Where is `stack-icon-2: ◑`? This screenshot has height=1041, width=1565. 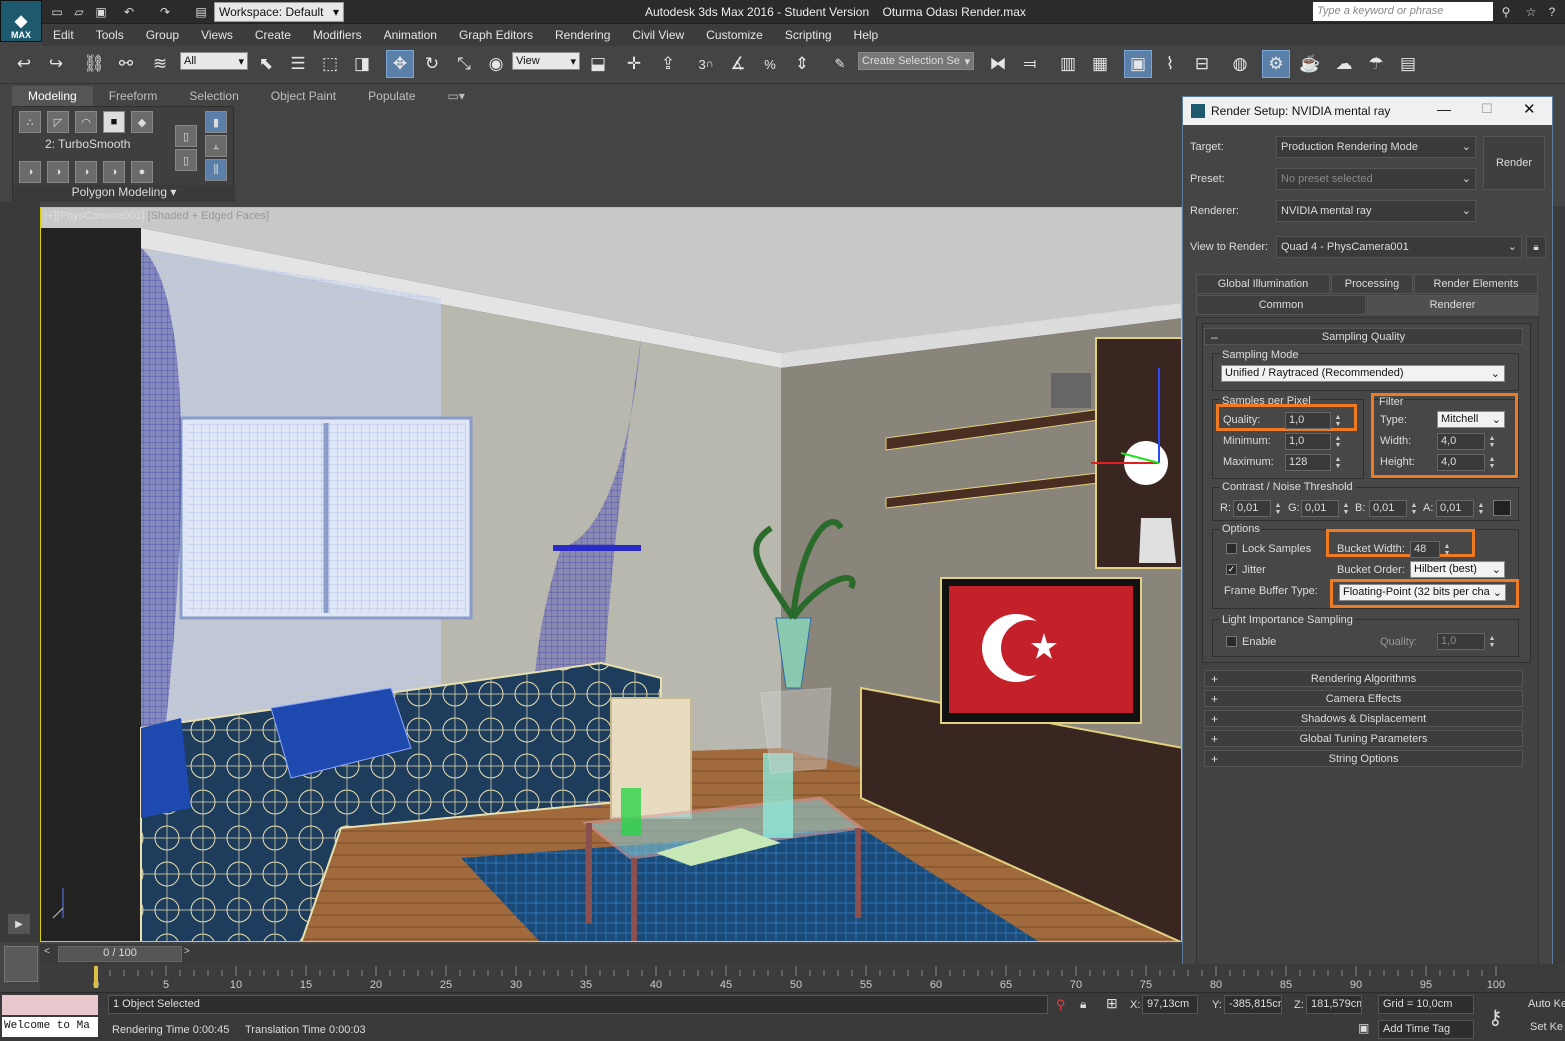
stack-icon-2: ◑ is located at coordinates (58, 172).